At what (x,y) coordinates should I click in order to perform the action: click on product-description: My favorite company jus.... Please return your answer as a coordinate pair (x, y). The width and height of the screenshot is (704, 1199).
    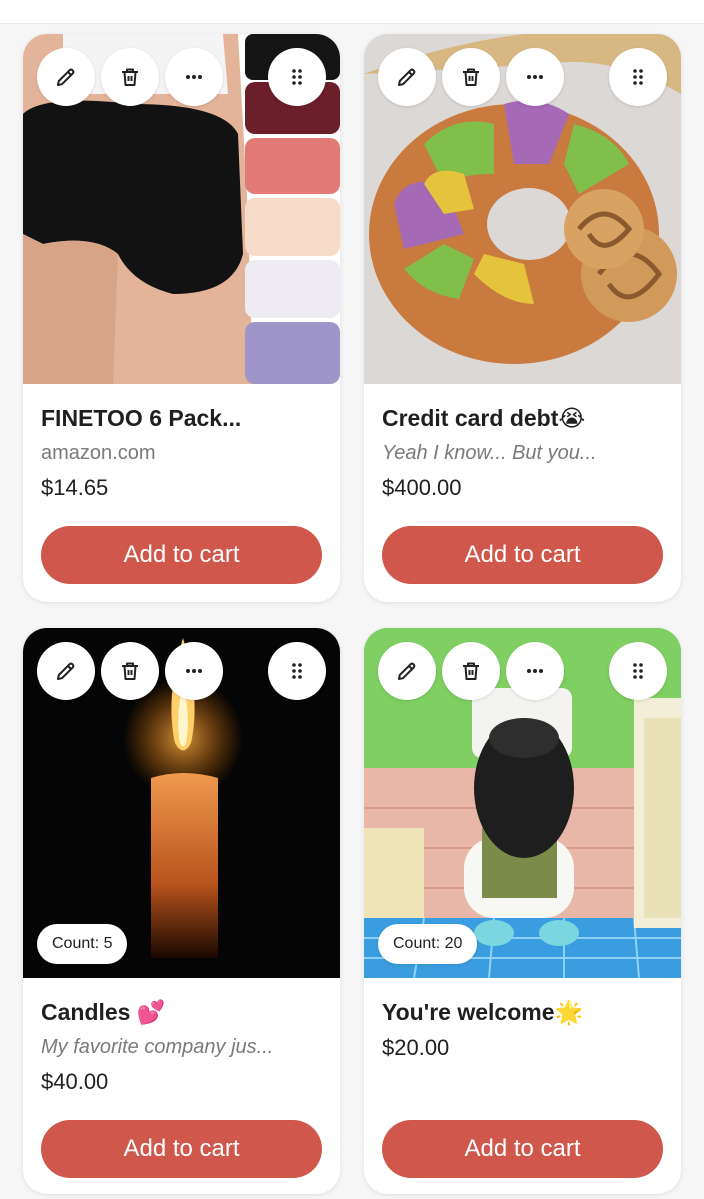
    Looking at the image, I should click on (157, 1047).